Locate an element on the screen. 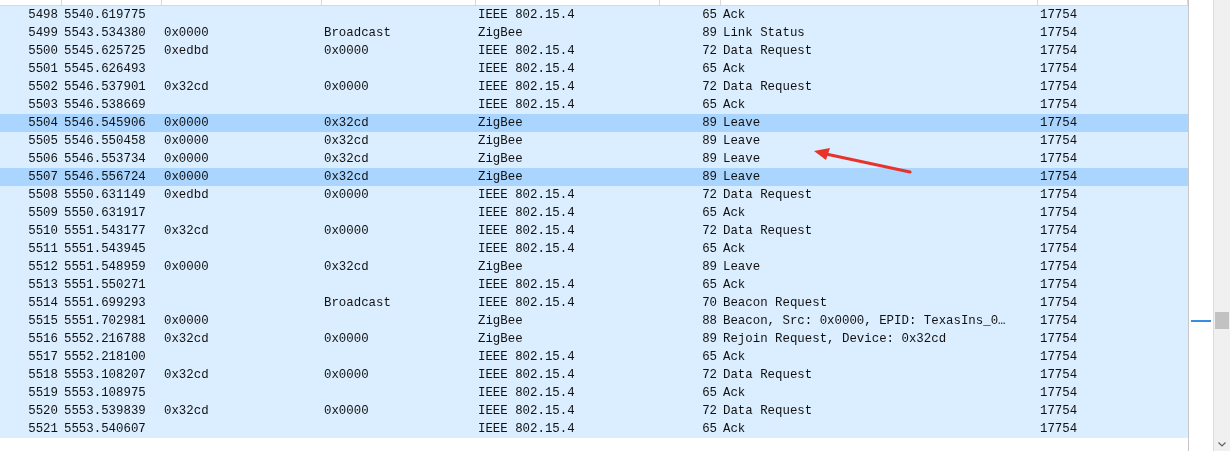 This screenshot has width=1230, height=451. table-cell: 5499 is located at coordinates (43, 32).